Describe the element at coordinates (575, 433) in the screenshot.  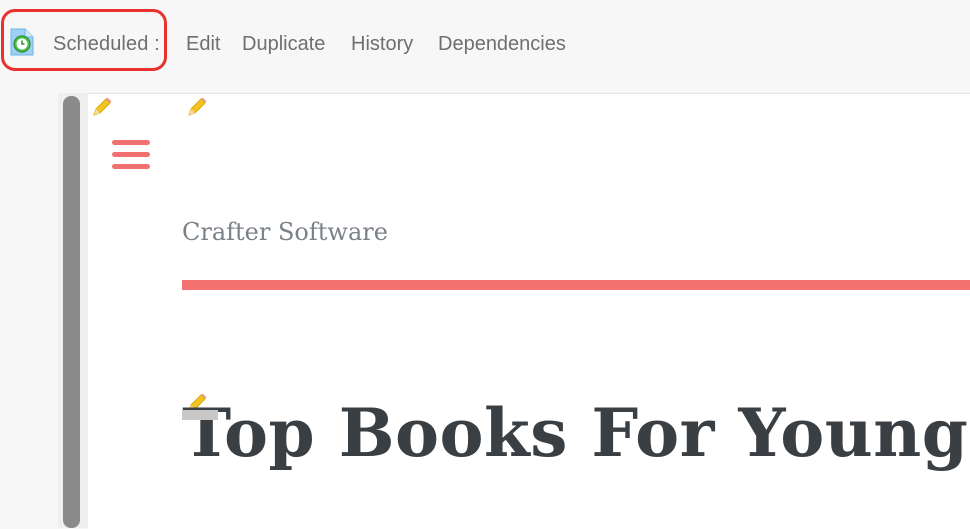
I see `hero-title: Top Books For Young` at that location.